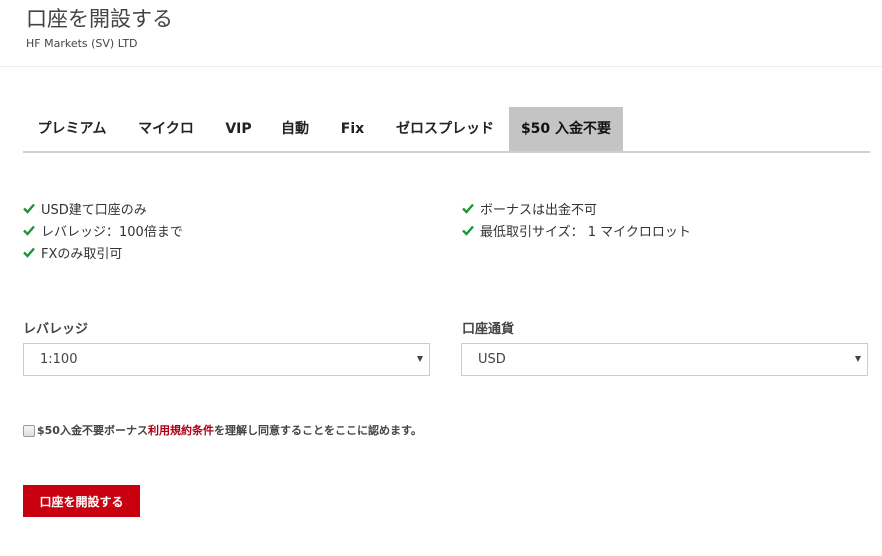 This screenshot has width=882, height=556. What do you see at coordinates (99, 19) in the screenshot?
I see `page-title: 口座を開設する` at bounding box center [99, 19].